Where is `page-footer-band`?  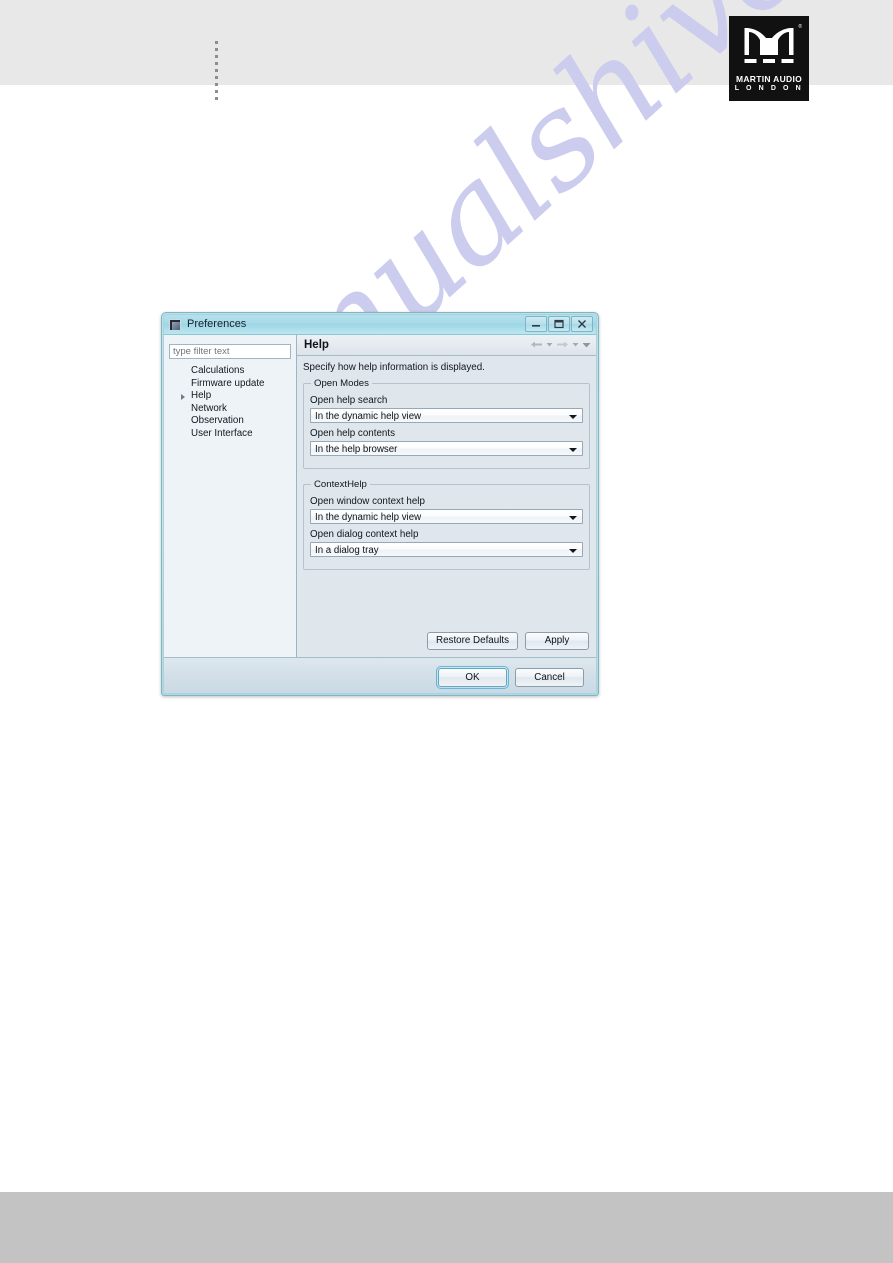
page-footer-band is located at coordinates (446, 1227).